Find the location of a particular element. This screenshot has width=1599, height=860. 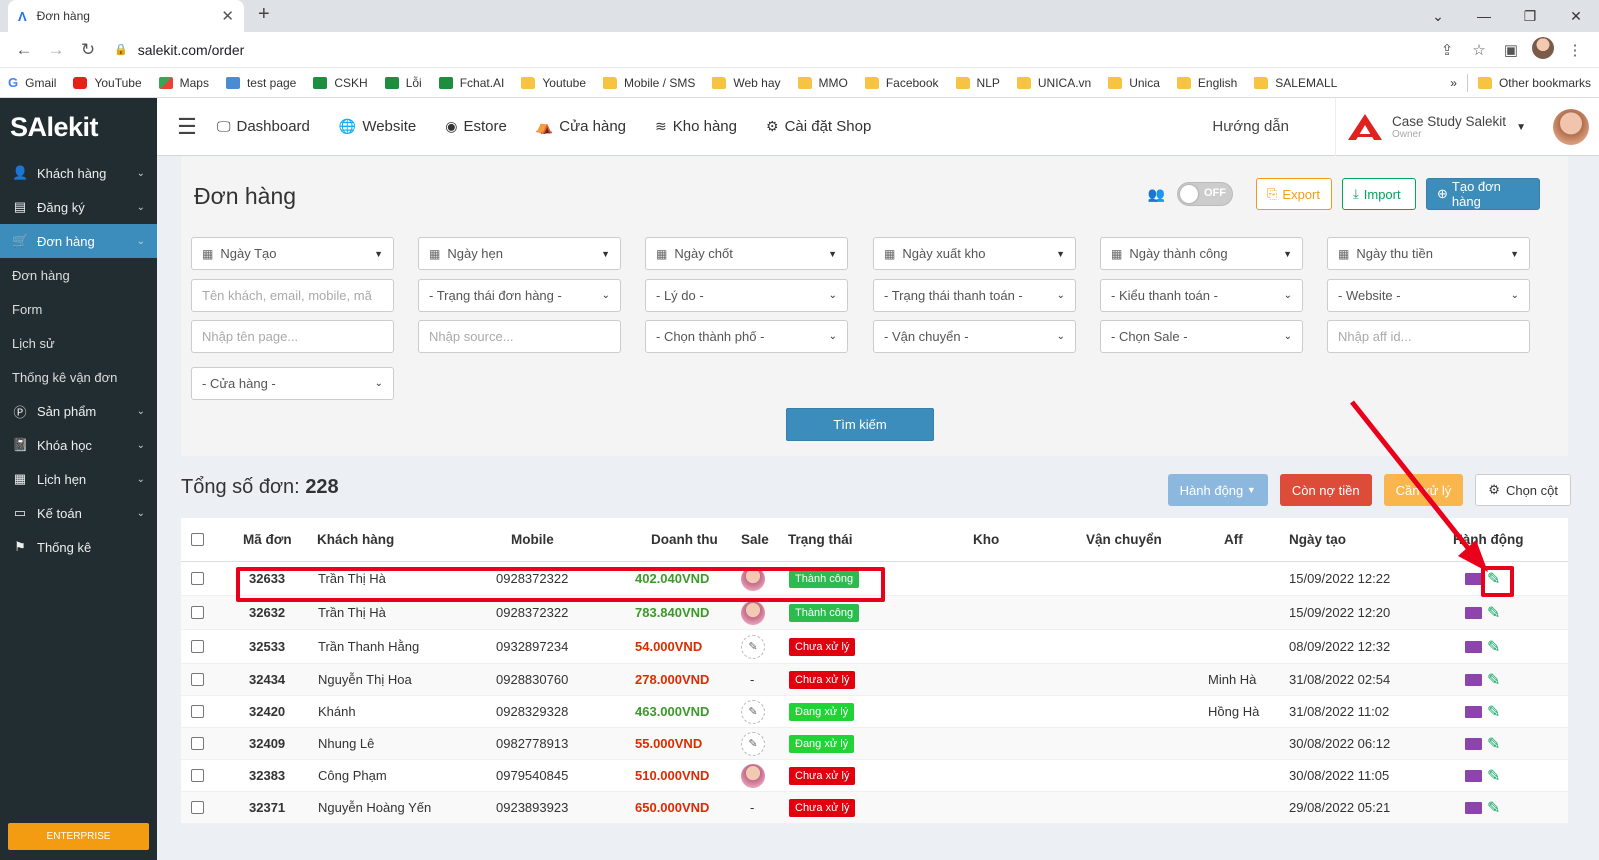

bookmark-14: Unica is located at coordinates (1134, 83).